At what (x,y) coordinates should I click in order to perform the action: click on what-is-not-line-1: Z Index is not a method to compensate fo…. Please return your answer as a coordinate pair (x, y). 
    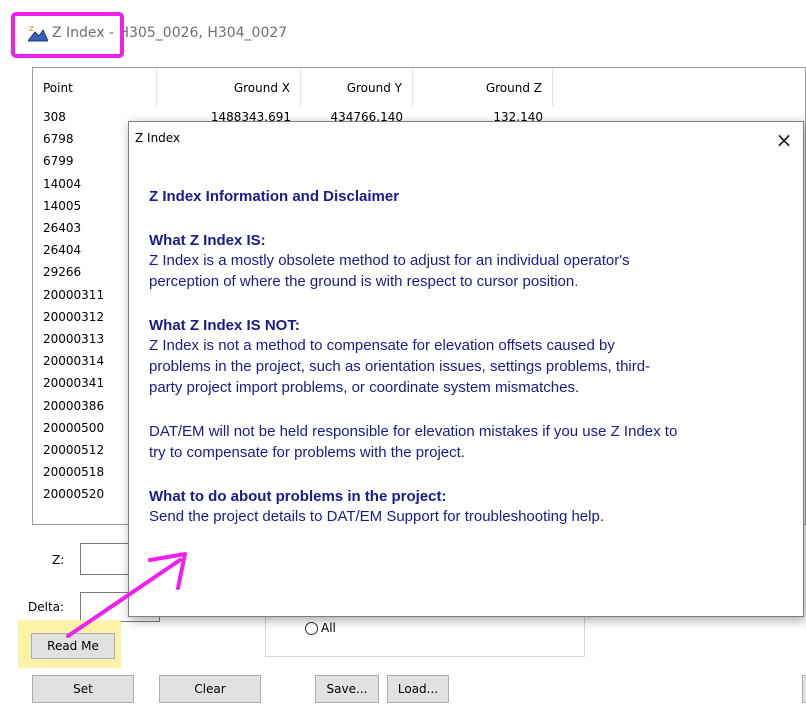
    Looking at the image, I should click on (382, 345).